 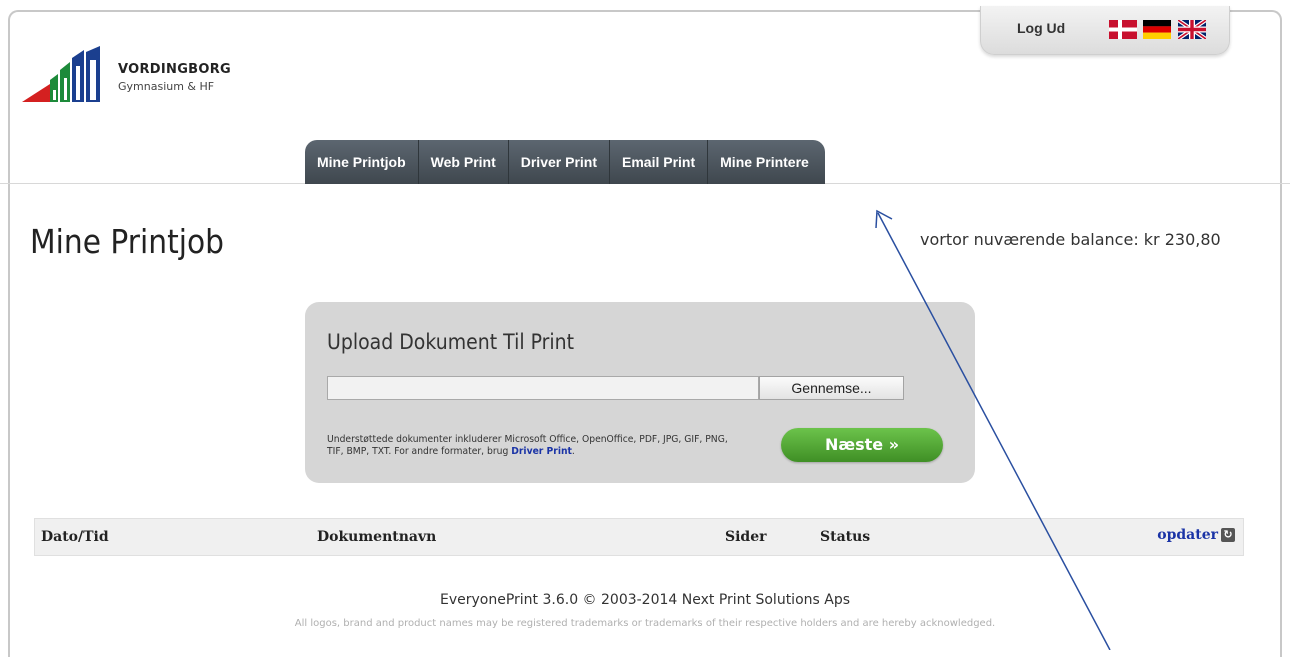 I want to click on column-document: Dokumentnavn, so click(x=376, y=537).